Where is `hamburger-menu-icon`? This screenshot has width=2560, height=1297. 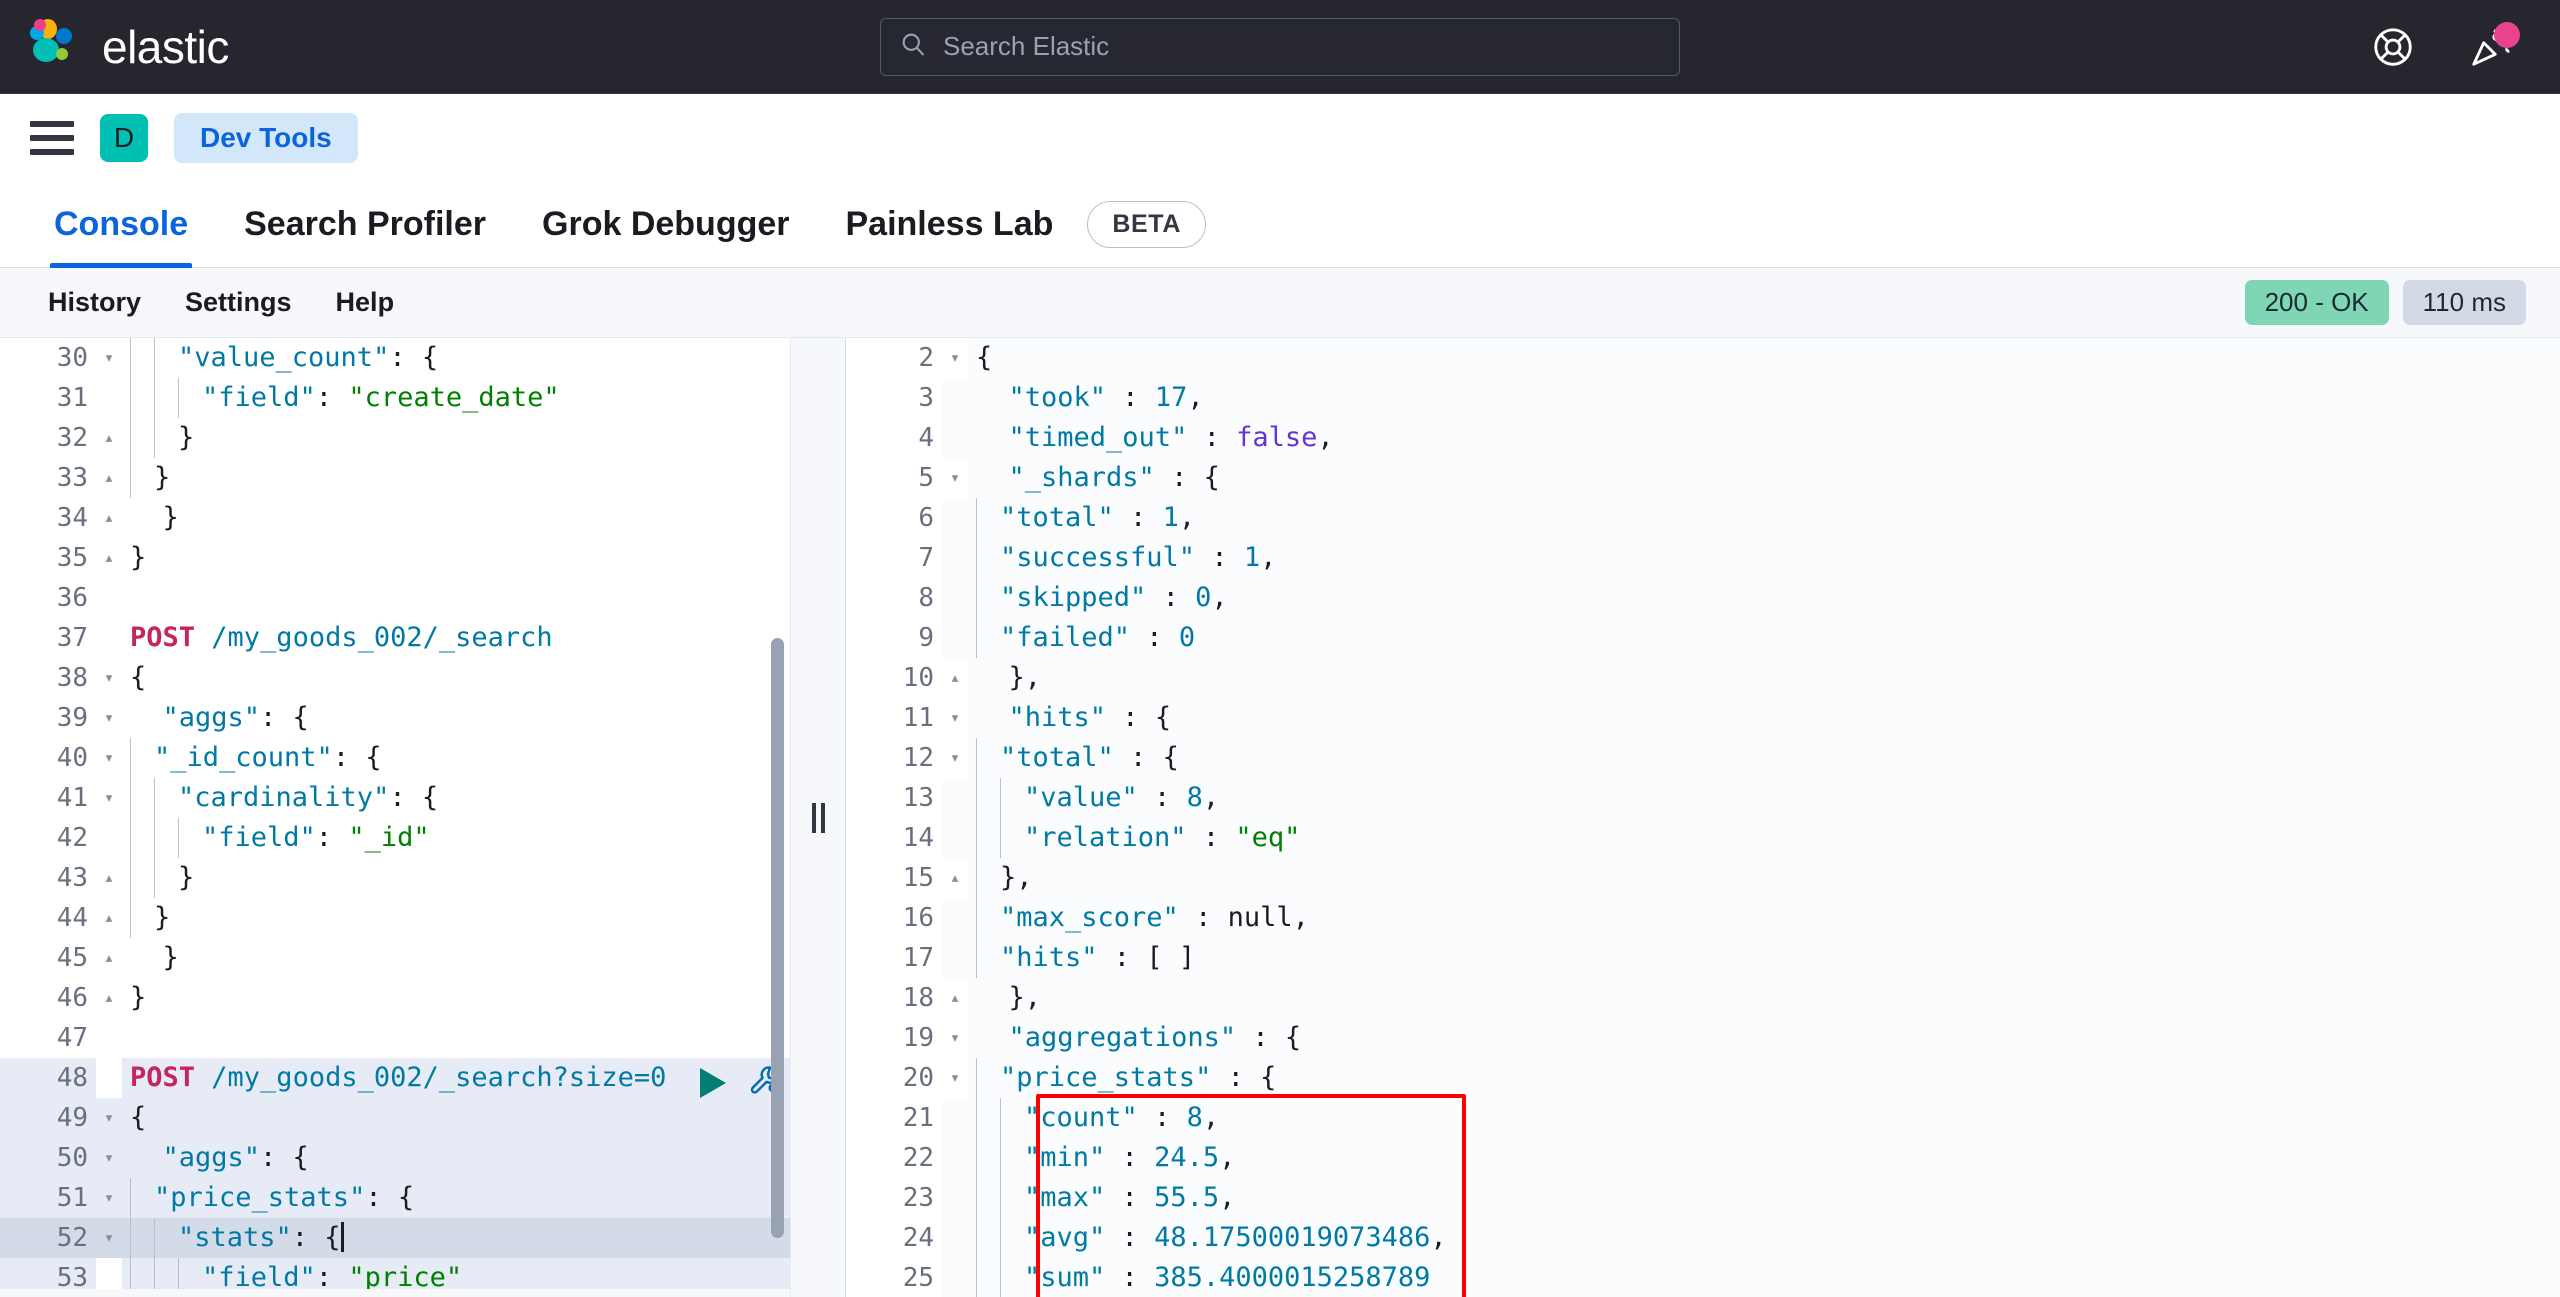
hamburger-menu-icon is located at coordinates (52, 138).